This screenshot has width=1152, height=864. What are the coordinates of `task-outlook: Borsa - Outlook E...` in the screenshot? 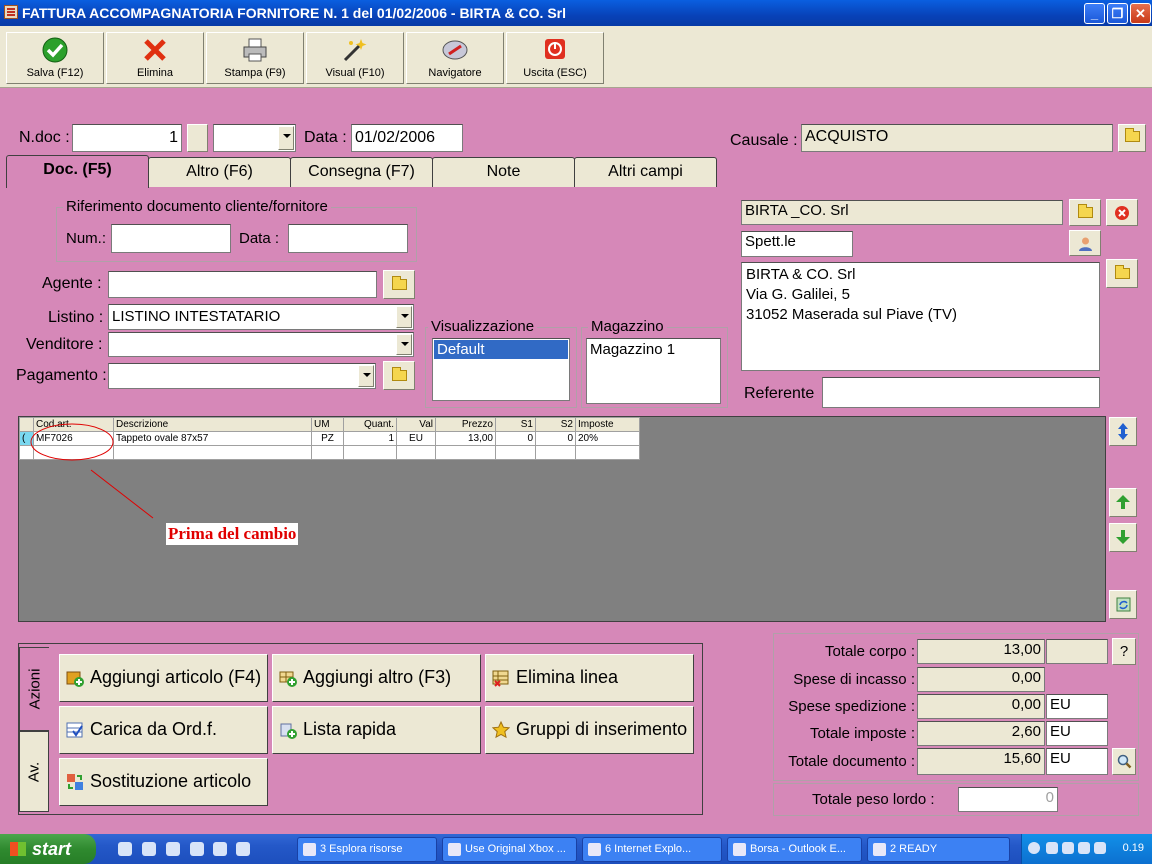 It's located at (794, 849).